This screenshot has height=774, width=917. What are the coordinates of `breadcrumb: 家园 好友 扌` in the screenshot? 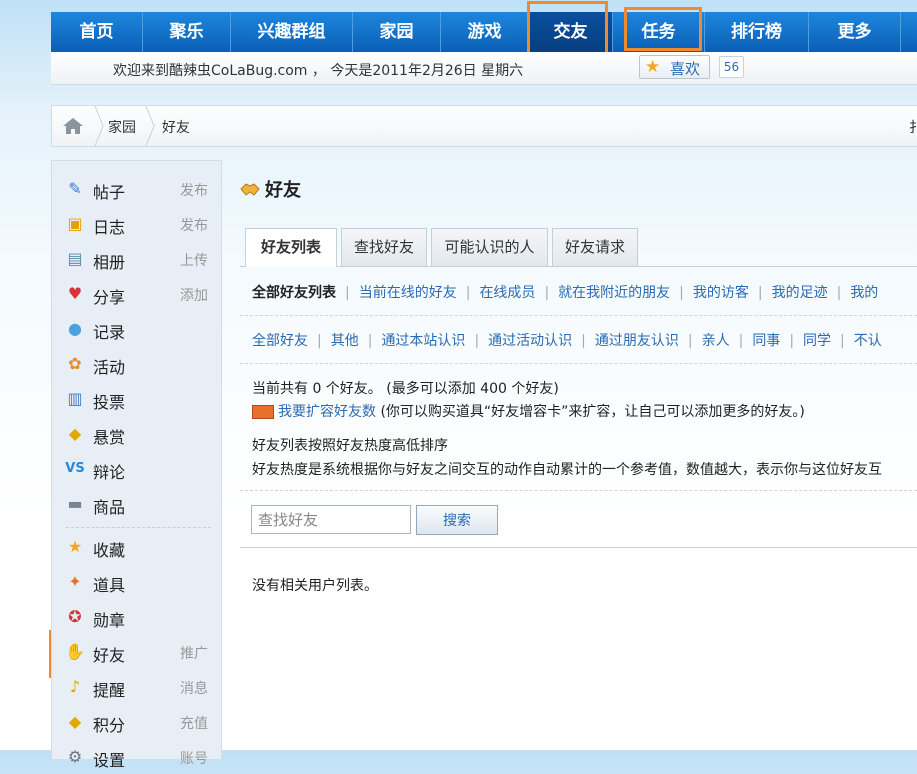 It's located at (484, 126).